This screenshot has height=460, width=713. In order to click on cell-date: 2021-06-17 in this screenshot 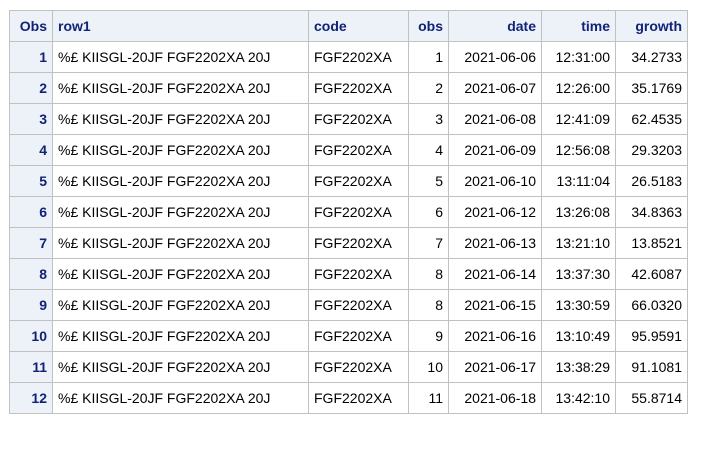, I will do `click(495, 367)`.